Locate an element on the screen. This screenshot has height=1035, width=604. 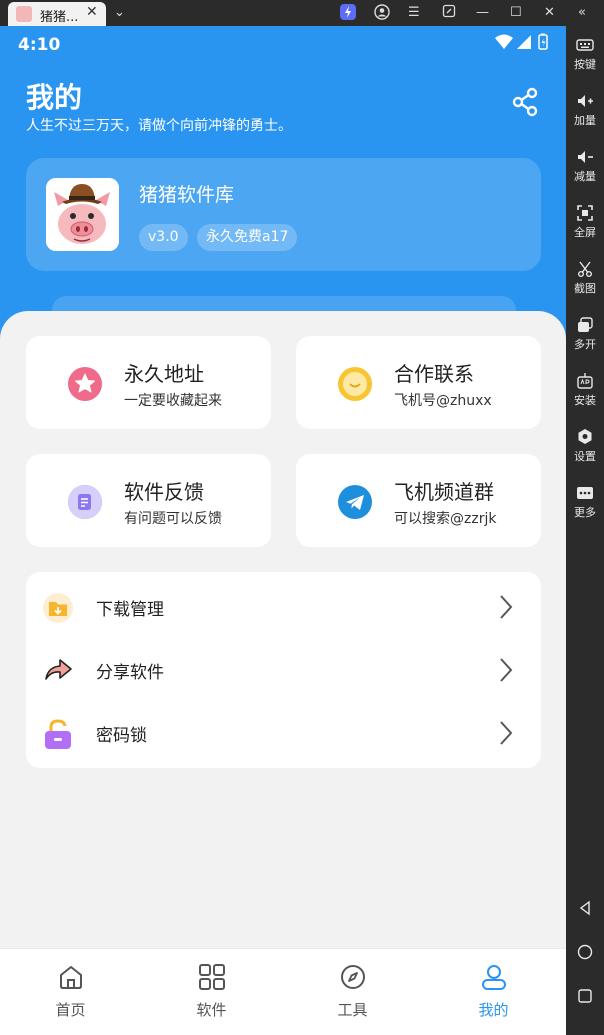
more-icon is located at coordinates (585, 493).